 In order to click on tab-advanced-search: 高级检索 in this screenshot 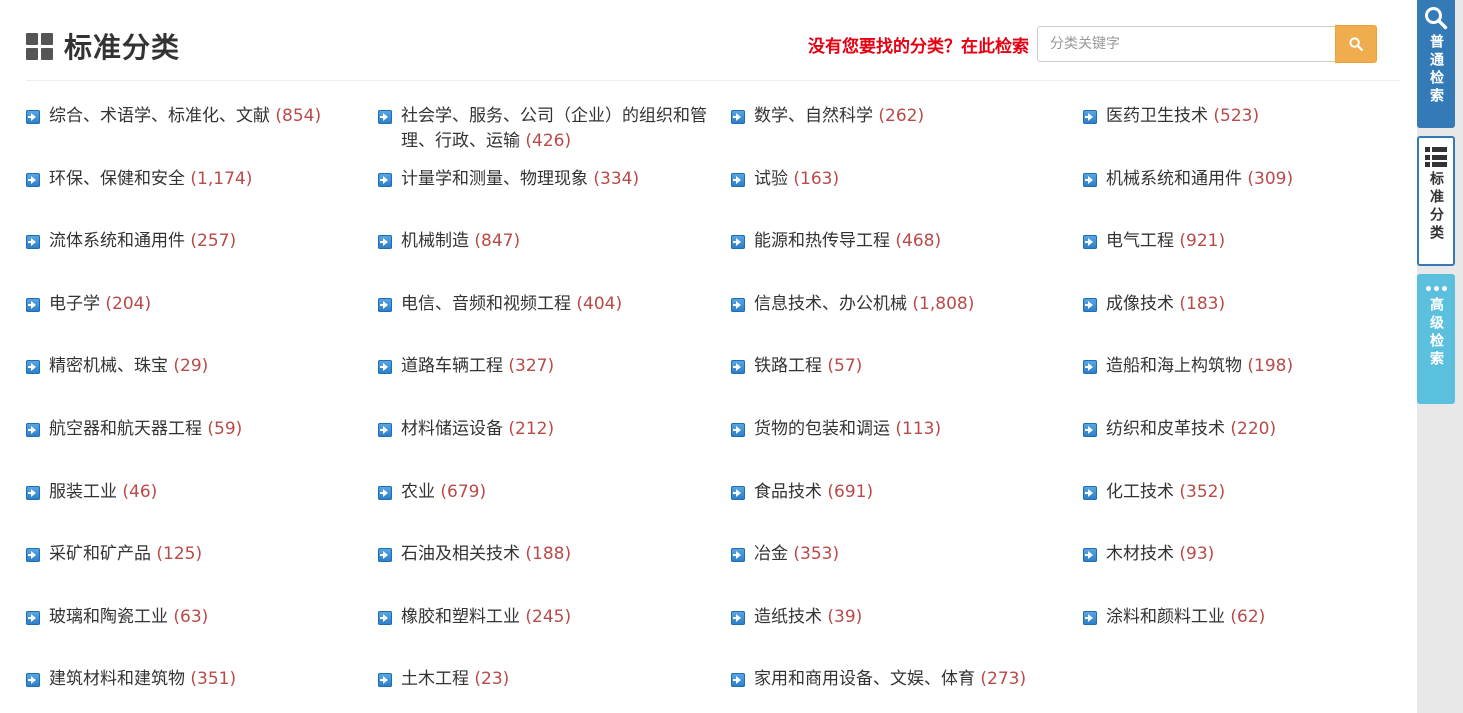, I will do `click(1436, 339)`.